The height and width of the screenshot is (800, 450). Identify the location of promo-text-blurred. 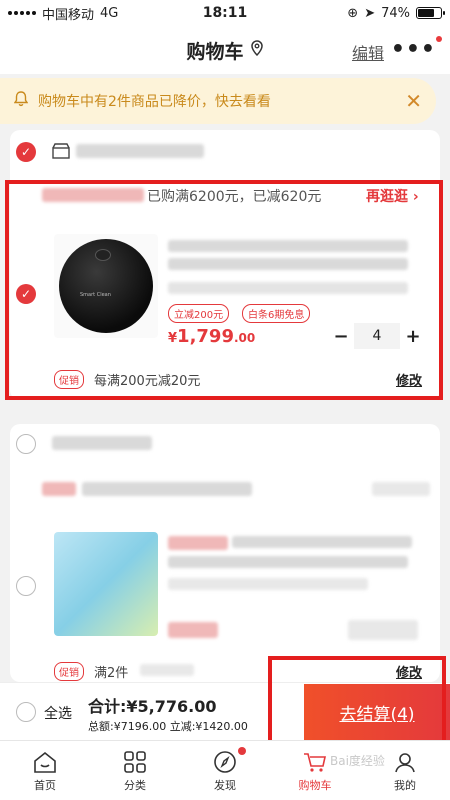
(167, 489).